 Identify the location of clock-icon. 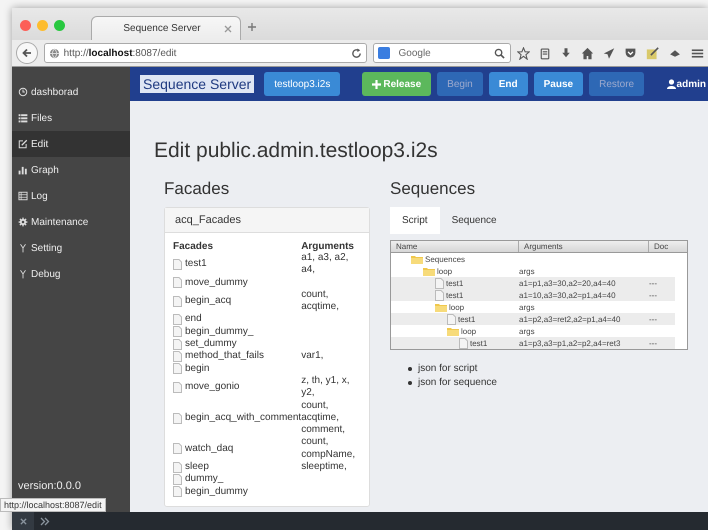
(23, 92).